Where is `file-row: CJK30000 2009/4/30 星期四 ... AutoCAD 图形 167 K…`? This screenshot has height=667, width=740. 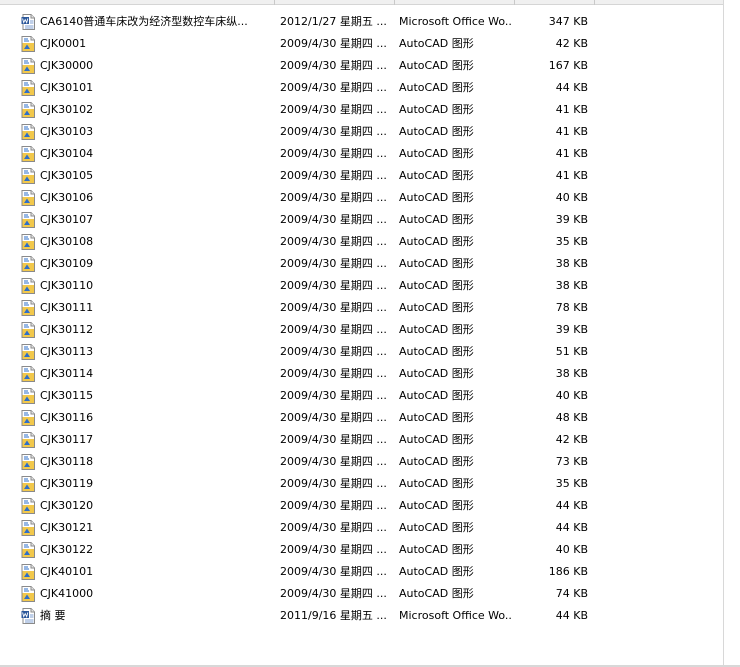
file-row: CJK30000 2009/4/30 星期四 ... AutoCAD 图形 167 K… is located at coordinates (361, 66).